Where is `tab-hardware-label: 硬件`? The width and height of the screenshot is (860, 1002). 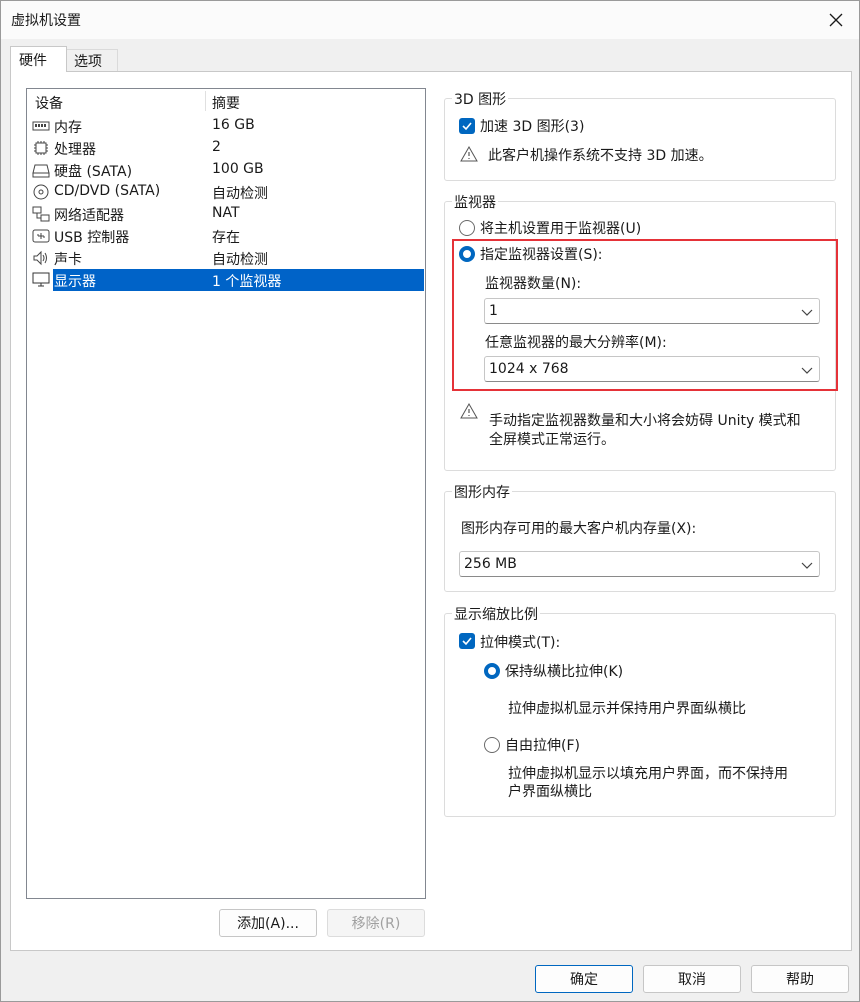 tab-hardware-label: 硬件 is located at coordinates (33, 60).